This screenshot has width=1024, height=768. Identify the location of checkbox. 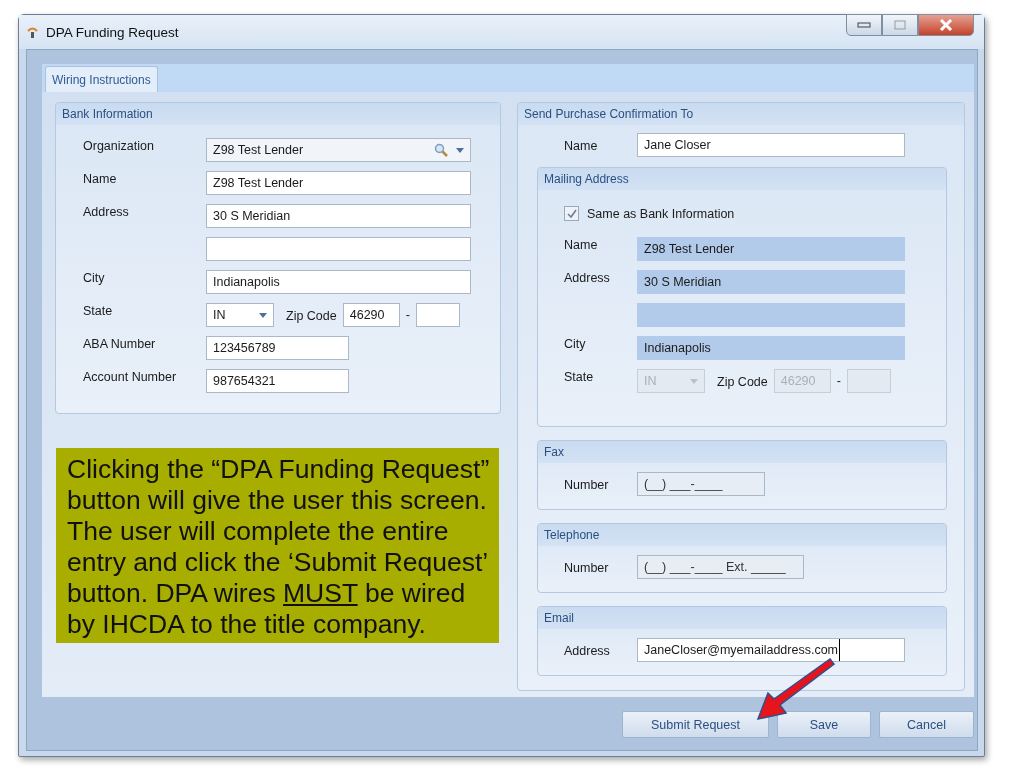
(571, 213).